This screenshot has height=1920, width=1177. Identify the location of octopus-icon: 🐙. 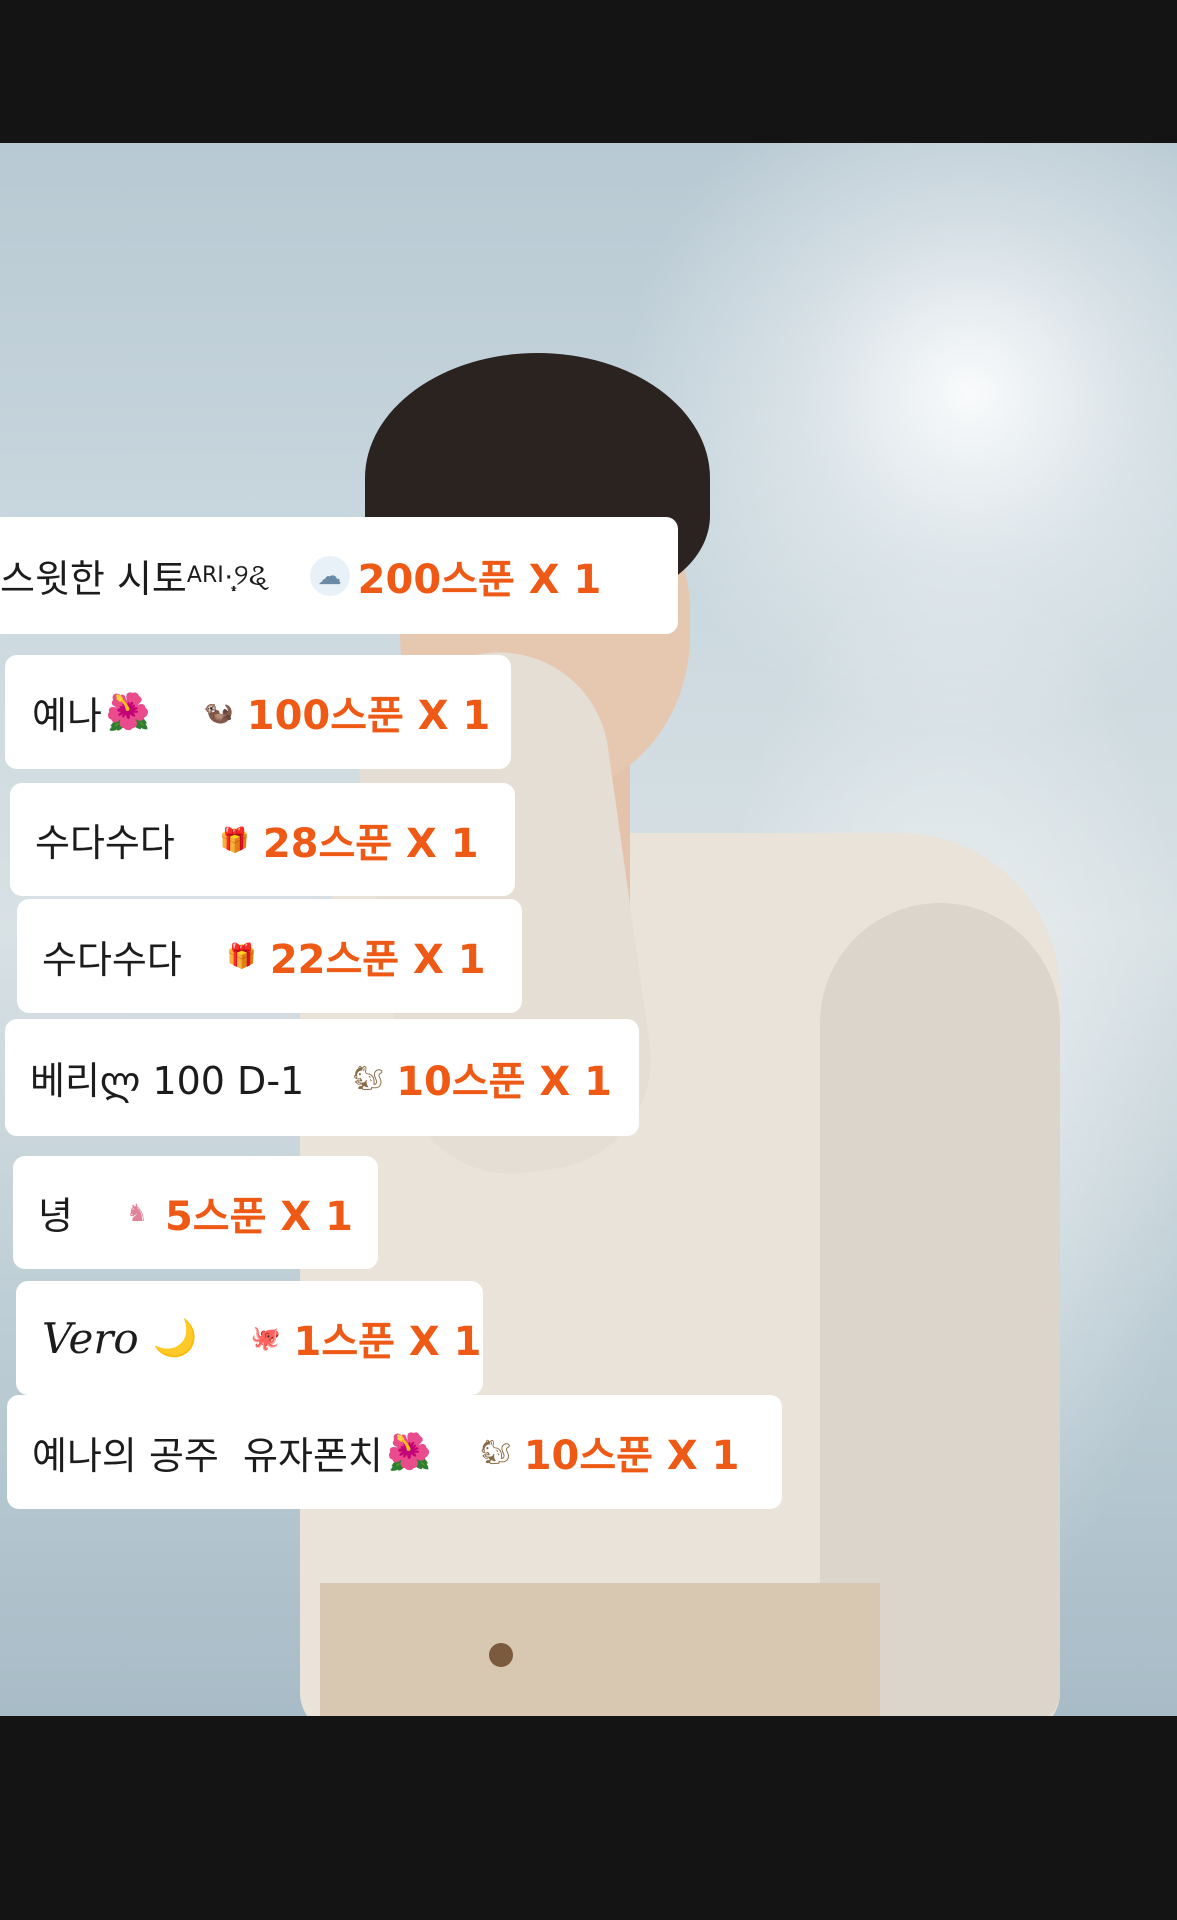
(265, 1338).